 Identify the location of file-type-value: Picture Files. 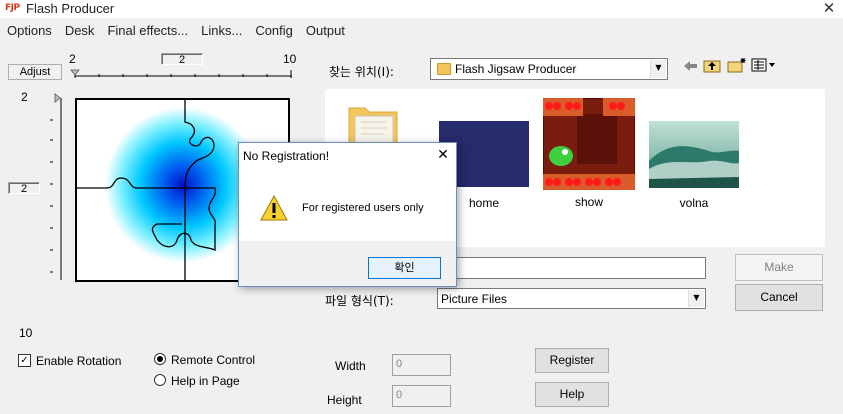
(474, 299).